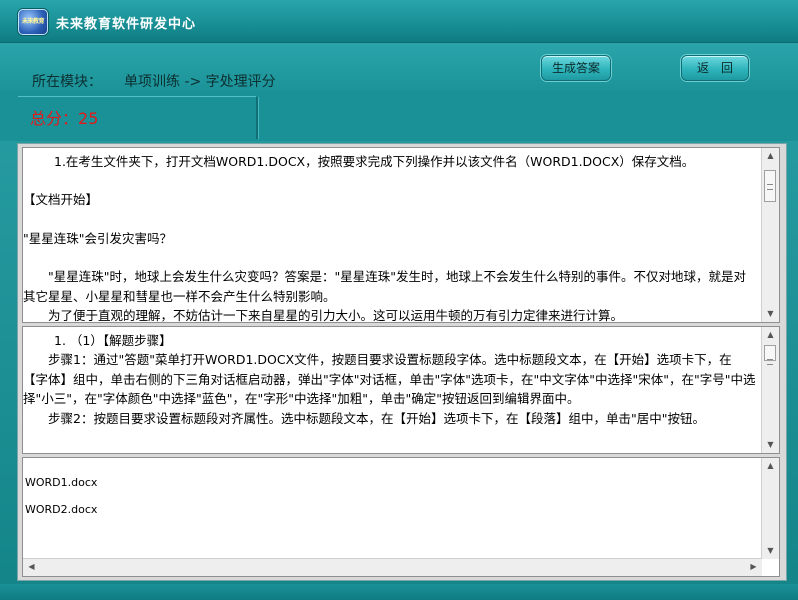 This screenshot has height=600, width=798. What do you see at coordinates (100, 340) in the screenshot?
I see `answer-paragraph: 1. （1）【解题步骤】` at bounding box center [100, 340].